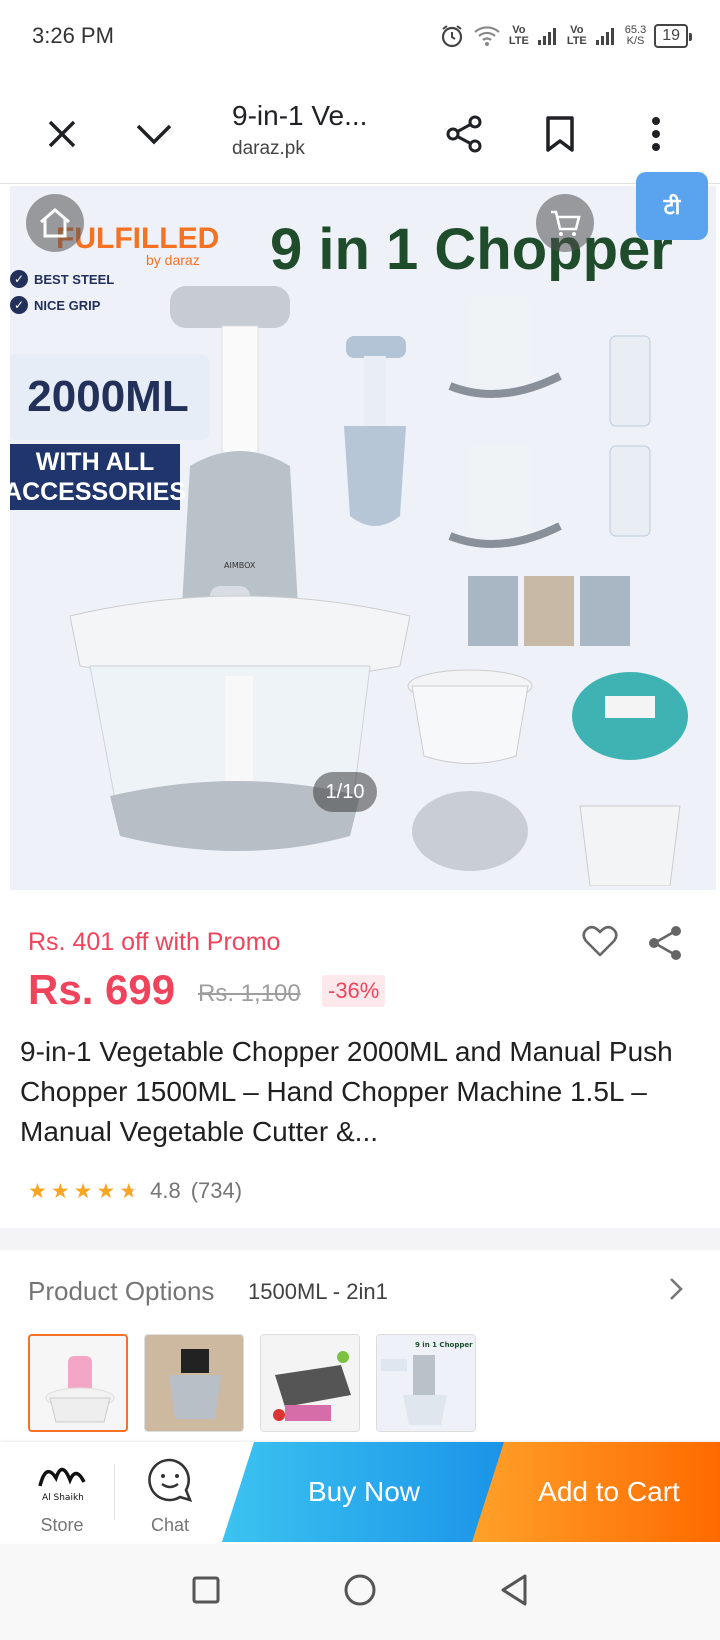 This screenshot has height=1640, width=720. I want to click on signal-2-icon, so click(606, 36).